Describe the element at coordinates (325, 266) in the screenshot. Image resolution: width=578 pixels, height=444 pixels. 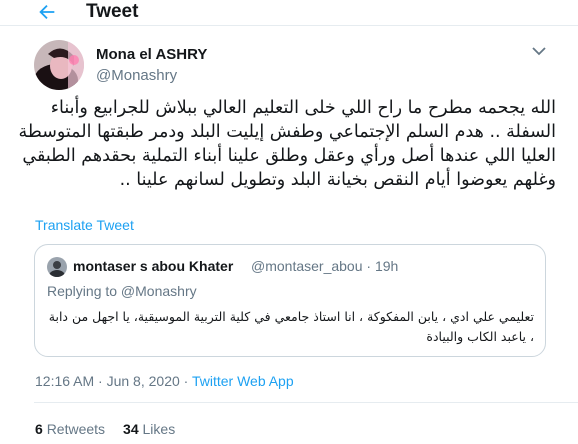
I see `quoted-author-handle: @montaser_abou · 19h` at that location.